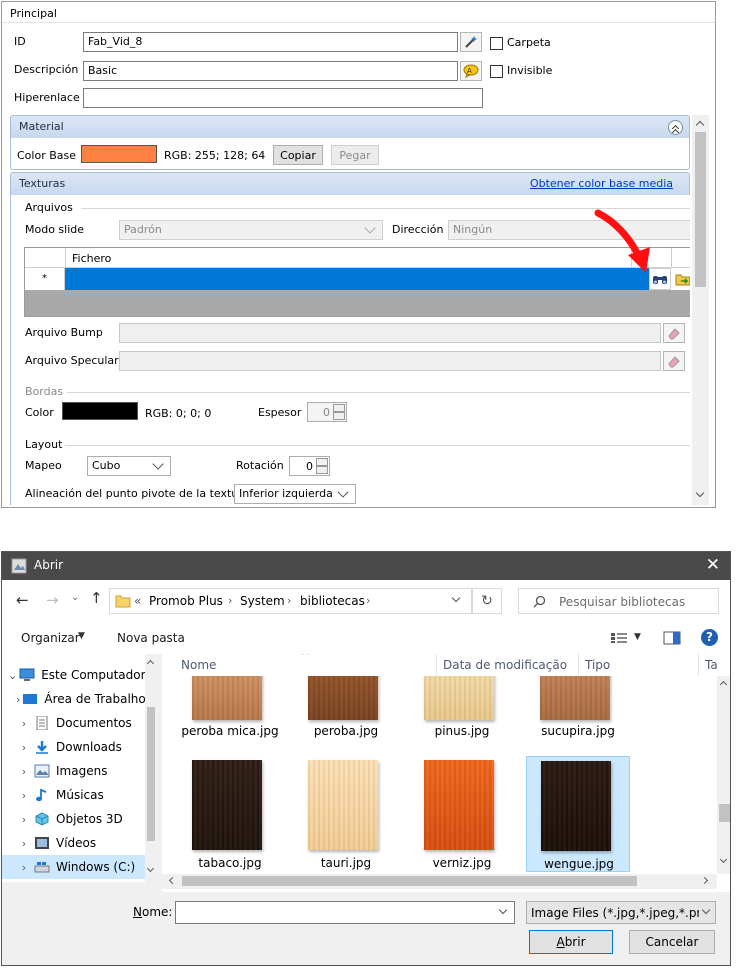 Image resolution: width=740 pixels, height=979 pixels. Describe the element at coordinates (81, 636) in the screenshot. I see `organizar-dropdown-icon: ▼` at that location.